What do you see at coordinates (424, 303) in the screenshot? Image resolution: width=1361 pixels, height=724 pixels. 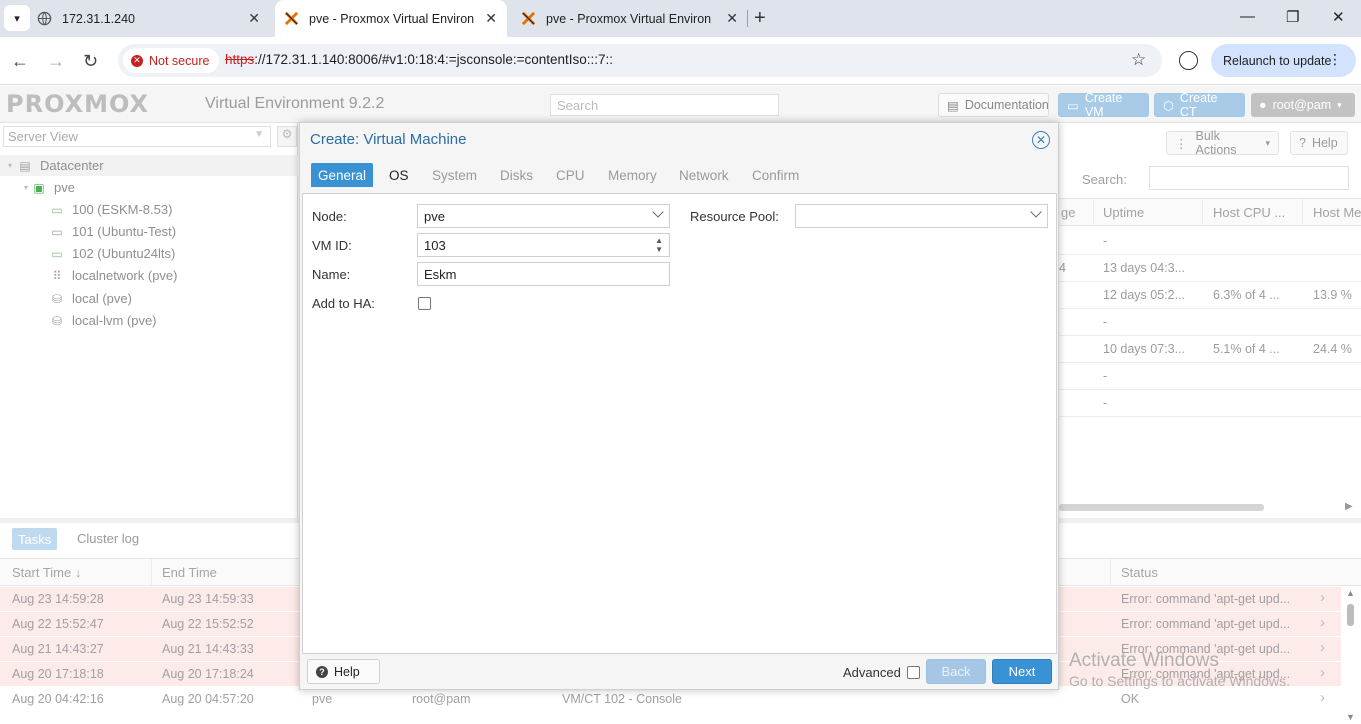 I see `add-to-ha-checkbox` at bounding box center [424, 303].